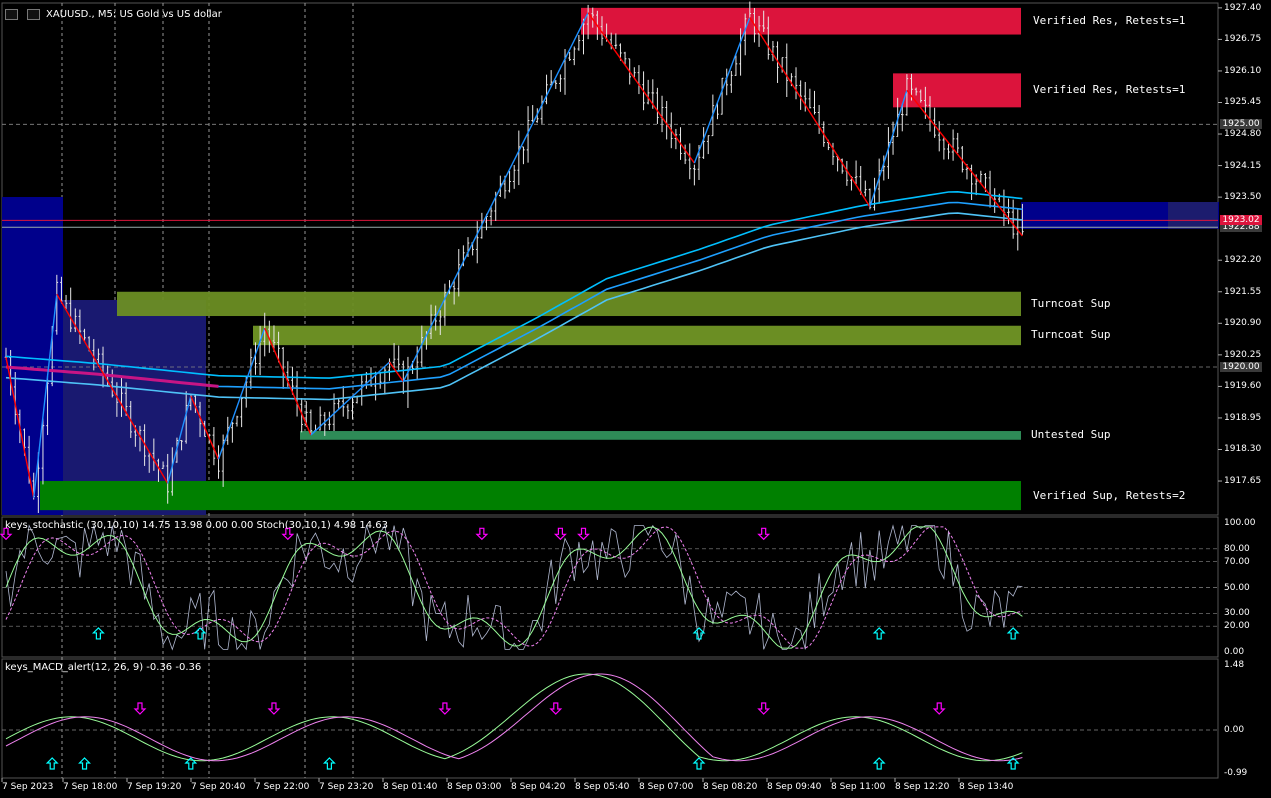 The height and width of the screenshot is (798, 1271). What do you see at coordinates (1237, 548) in the screenshot?
I see `stochastic-tick-label: 80.00` at bounding box center [1237, 548].